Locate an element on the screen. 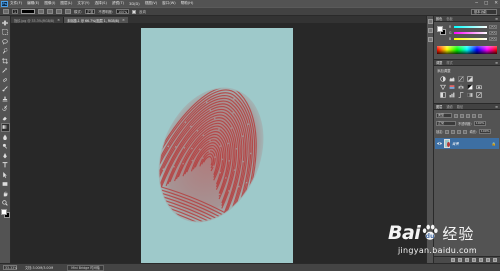 This screenshot has width=500, height=271. slider-g-value: 255 is located at coordinates (493, 33).